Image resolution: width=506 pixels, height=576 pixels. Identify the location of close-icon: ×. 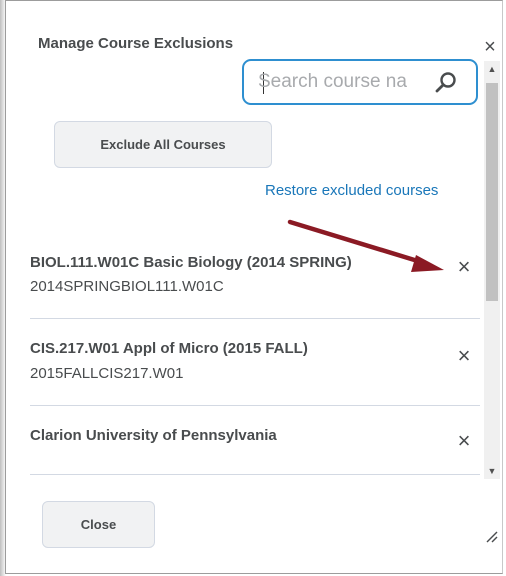
(490, 47).